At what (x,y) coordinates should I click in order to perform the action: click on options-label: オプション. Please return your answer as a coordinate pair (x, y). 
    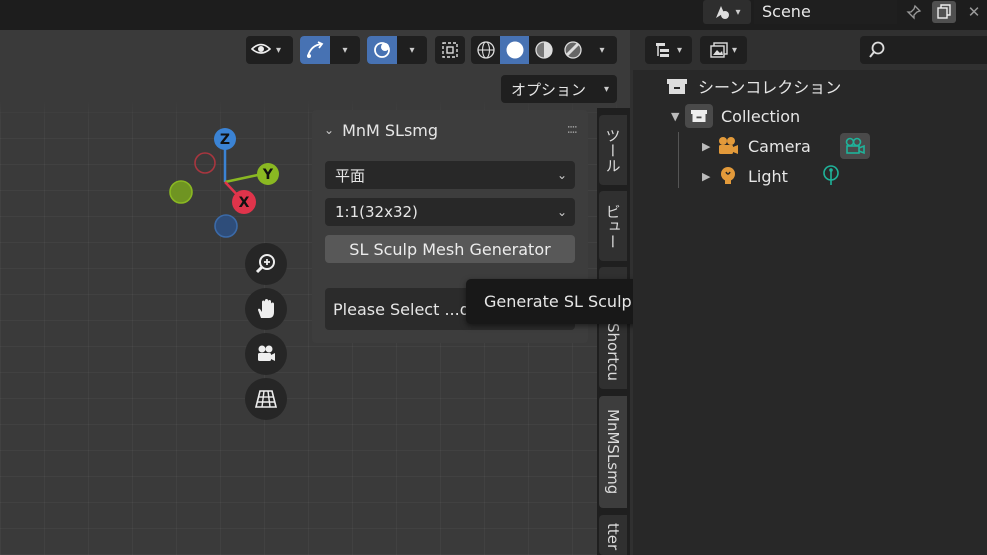
    Looking at the image, I should click on (549, 89).